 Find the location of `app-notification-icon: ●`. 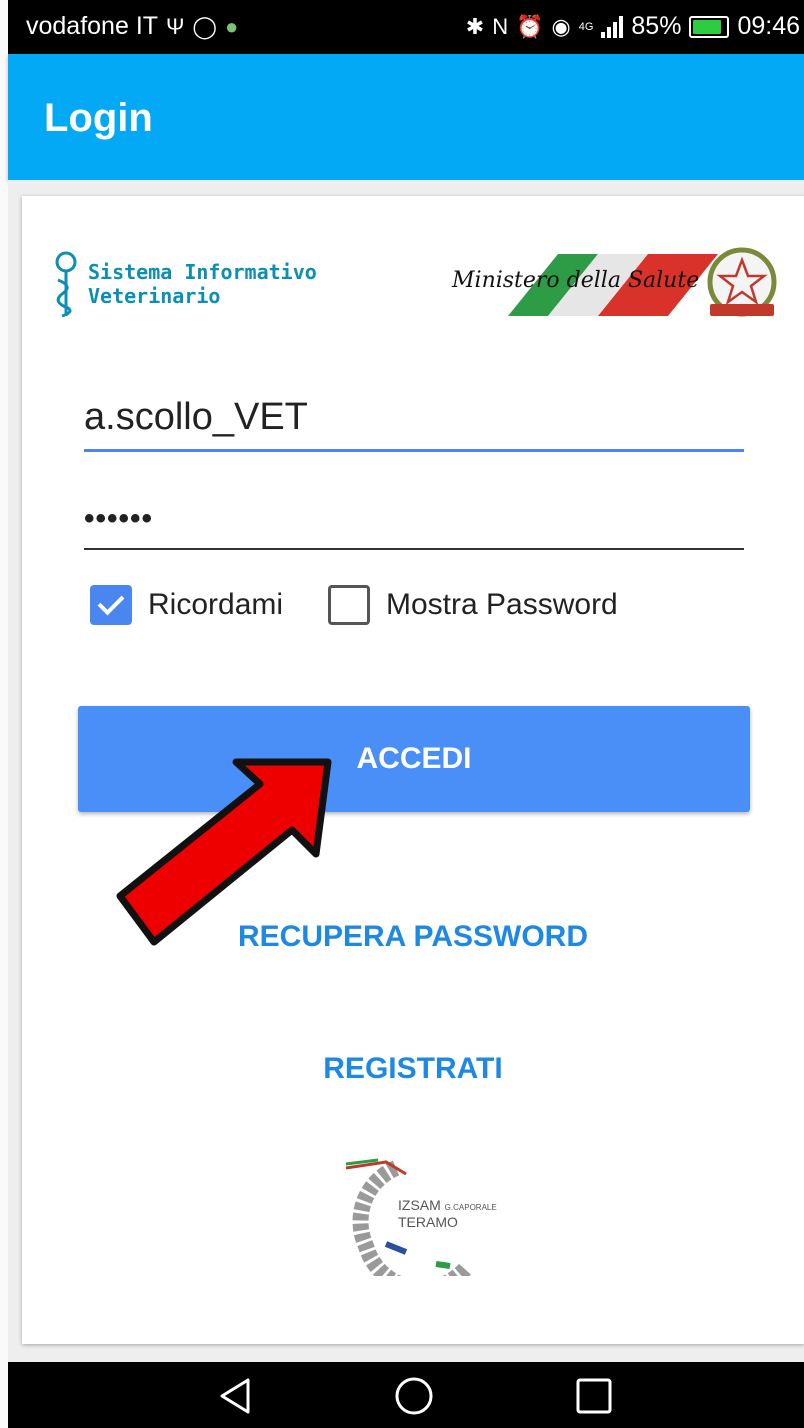

app-notification-icon: ● is located at coordinates (232, 26).